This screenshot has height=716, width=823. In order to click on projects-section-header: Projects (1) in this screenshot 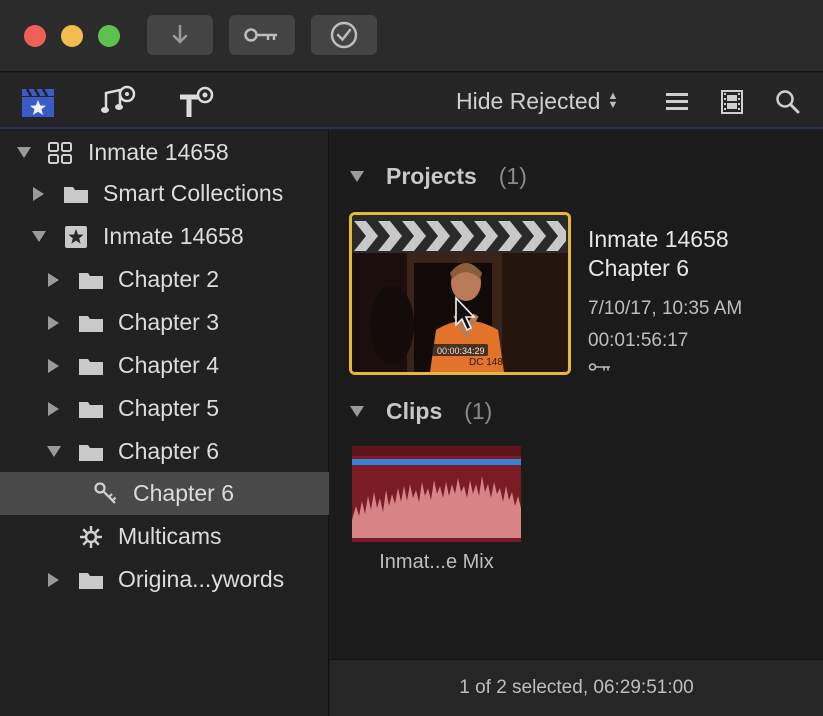, I will do `click(438, 176)`.